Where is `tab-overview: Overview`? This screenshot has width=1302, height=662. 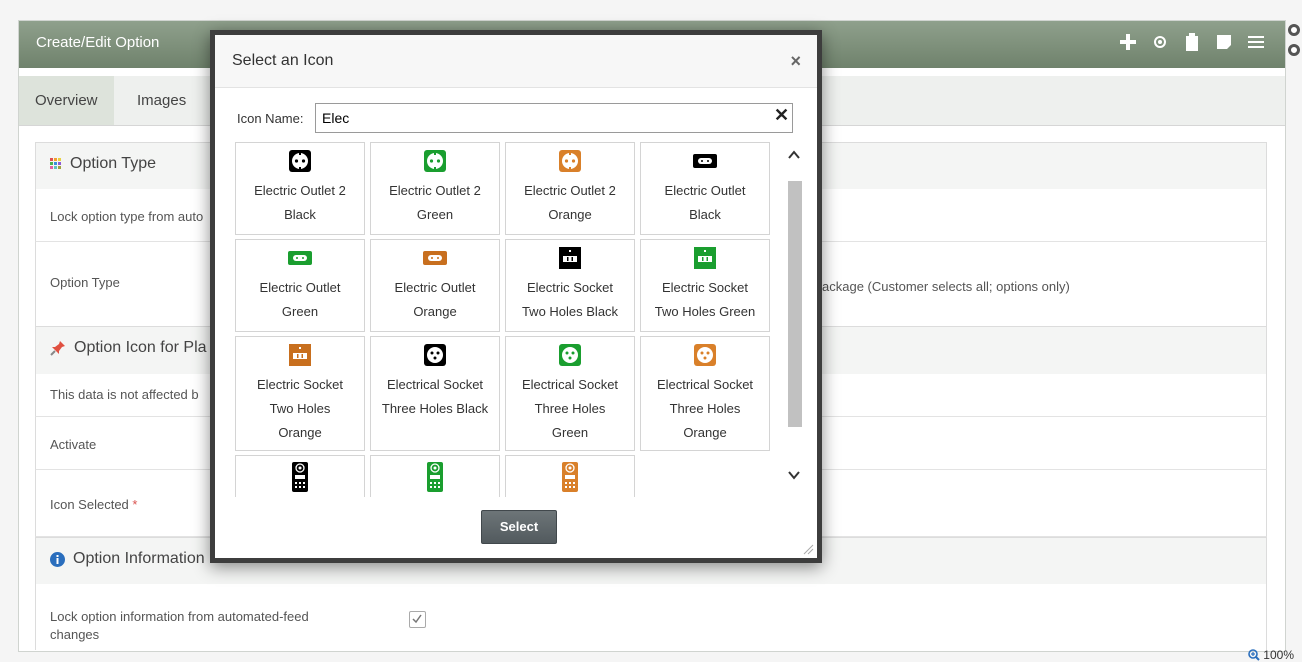 tab-overview: Overview is located at coordinates (66, 100).